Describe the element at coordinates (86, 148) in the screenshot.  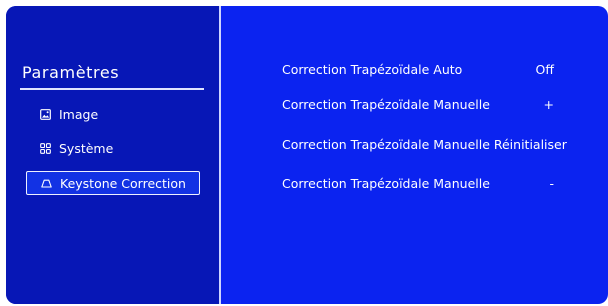
I see `sidebar-item-label: Système` at that location.